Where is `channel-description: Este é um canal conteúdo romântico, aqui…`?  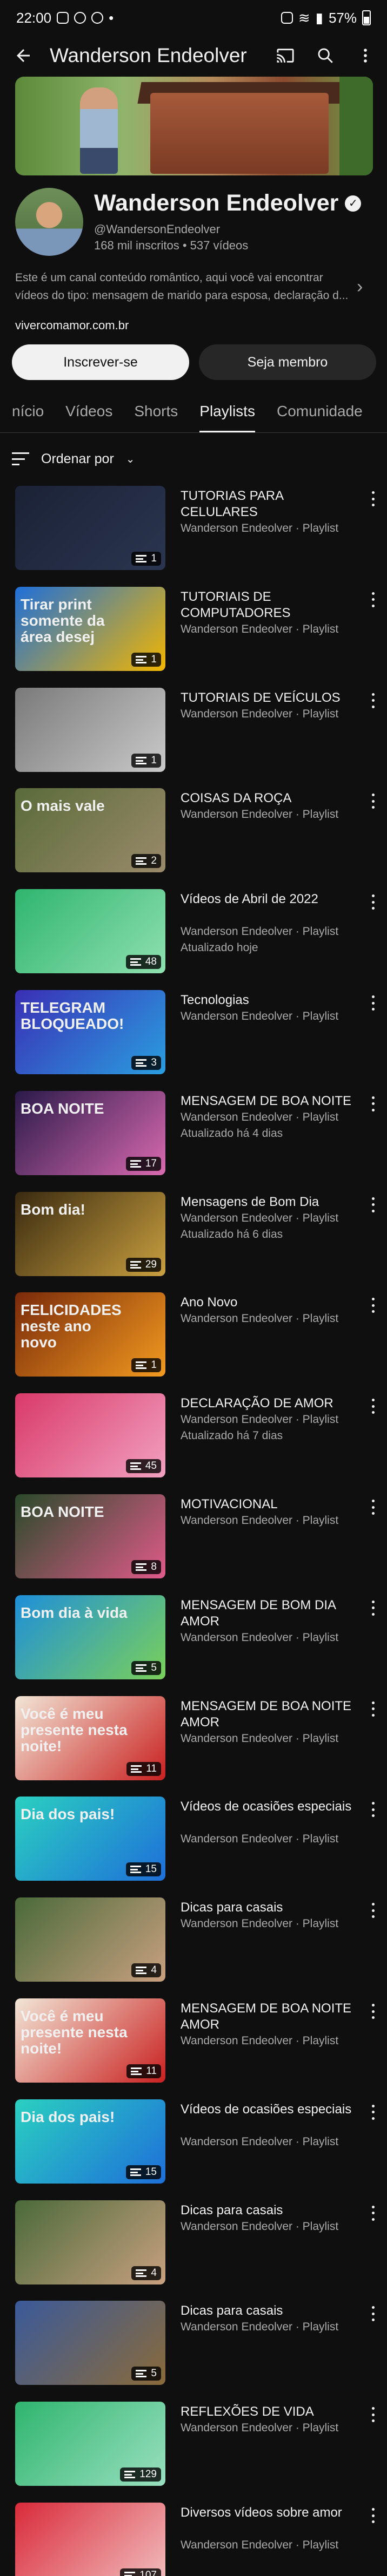
channel-description: Este é um canal conteúdo romântico, aqui… is located at coordinates (183, 286).